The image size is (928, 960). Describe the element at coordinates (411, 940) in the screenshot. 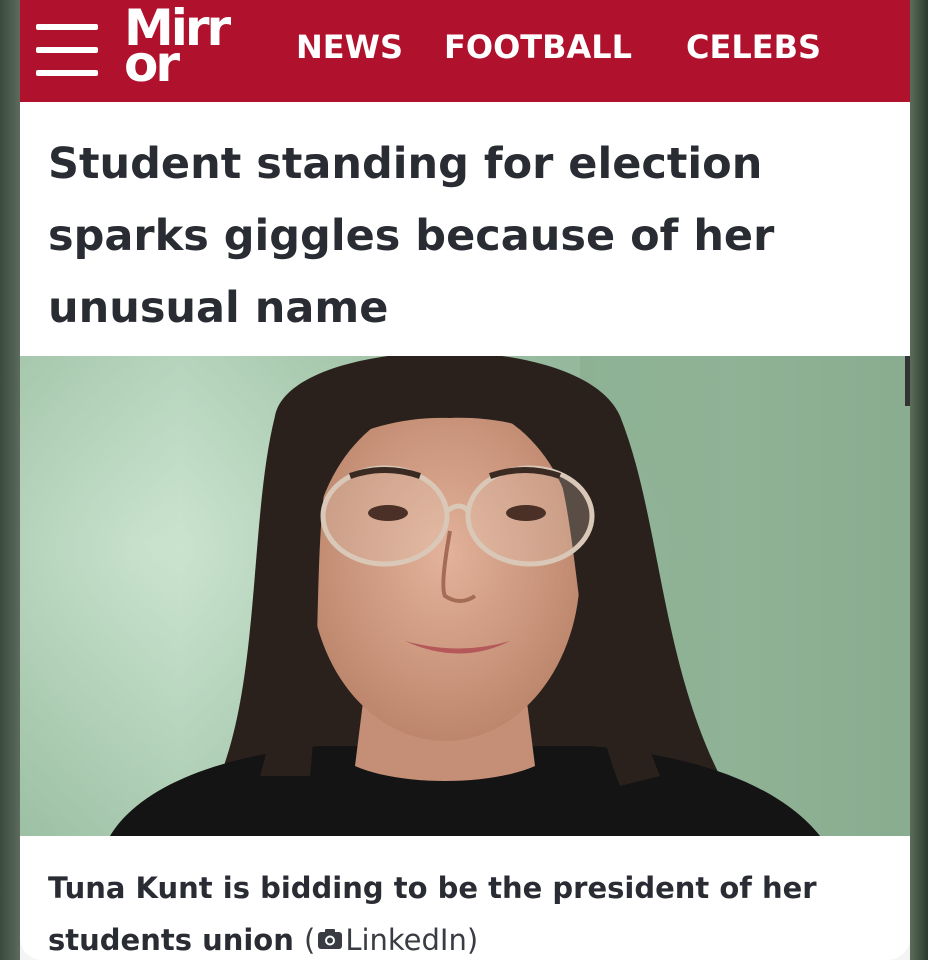

I see `credit-source: LinkedIn)` at that location.